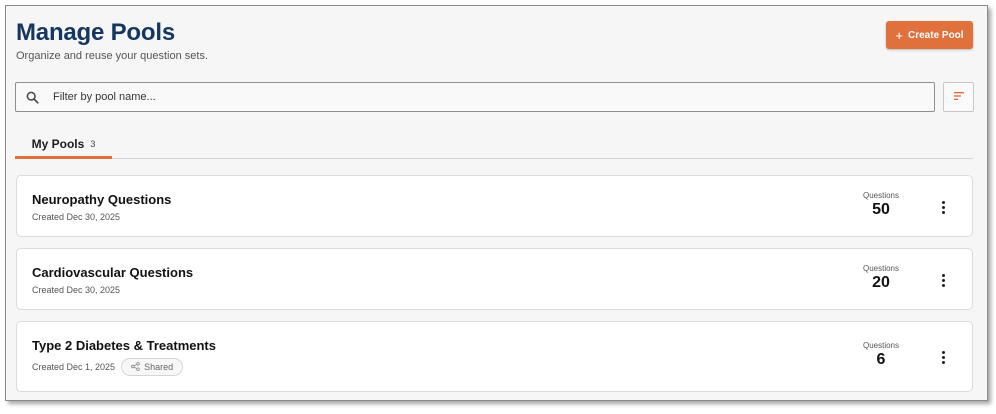  I want to click on page-subtitle: Organize and reuse your question sets., so click(112, 56).